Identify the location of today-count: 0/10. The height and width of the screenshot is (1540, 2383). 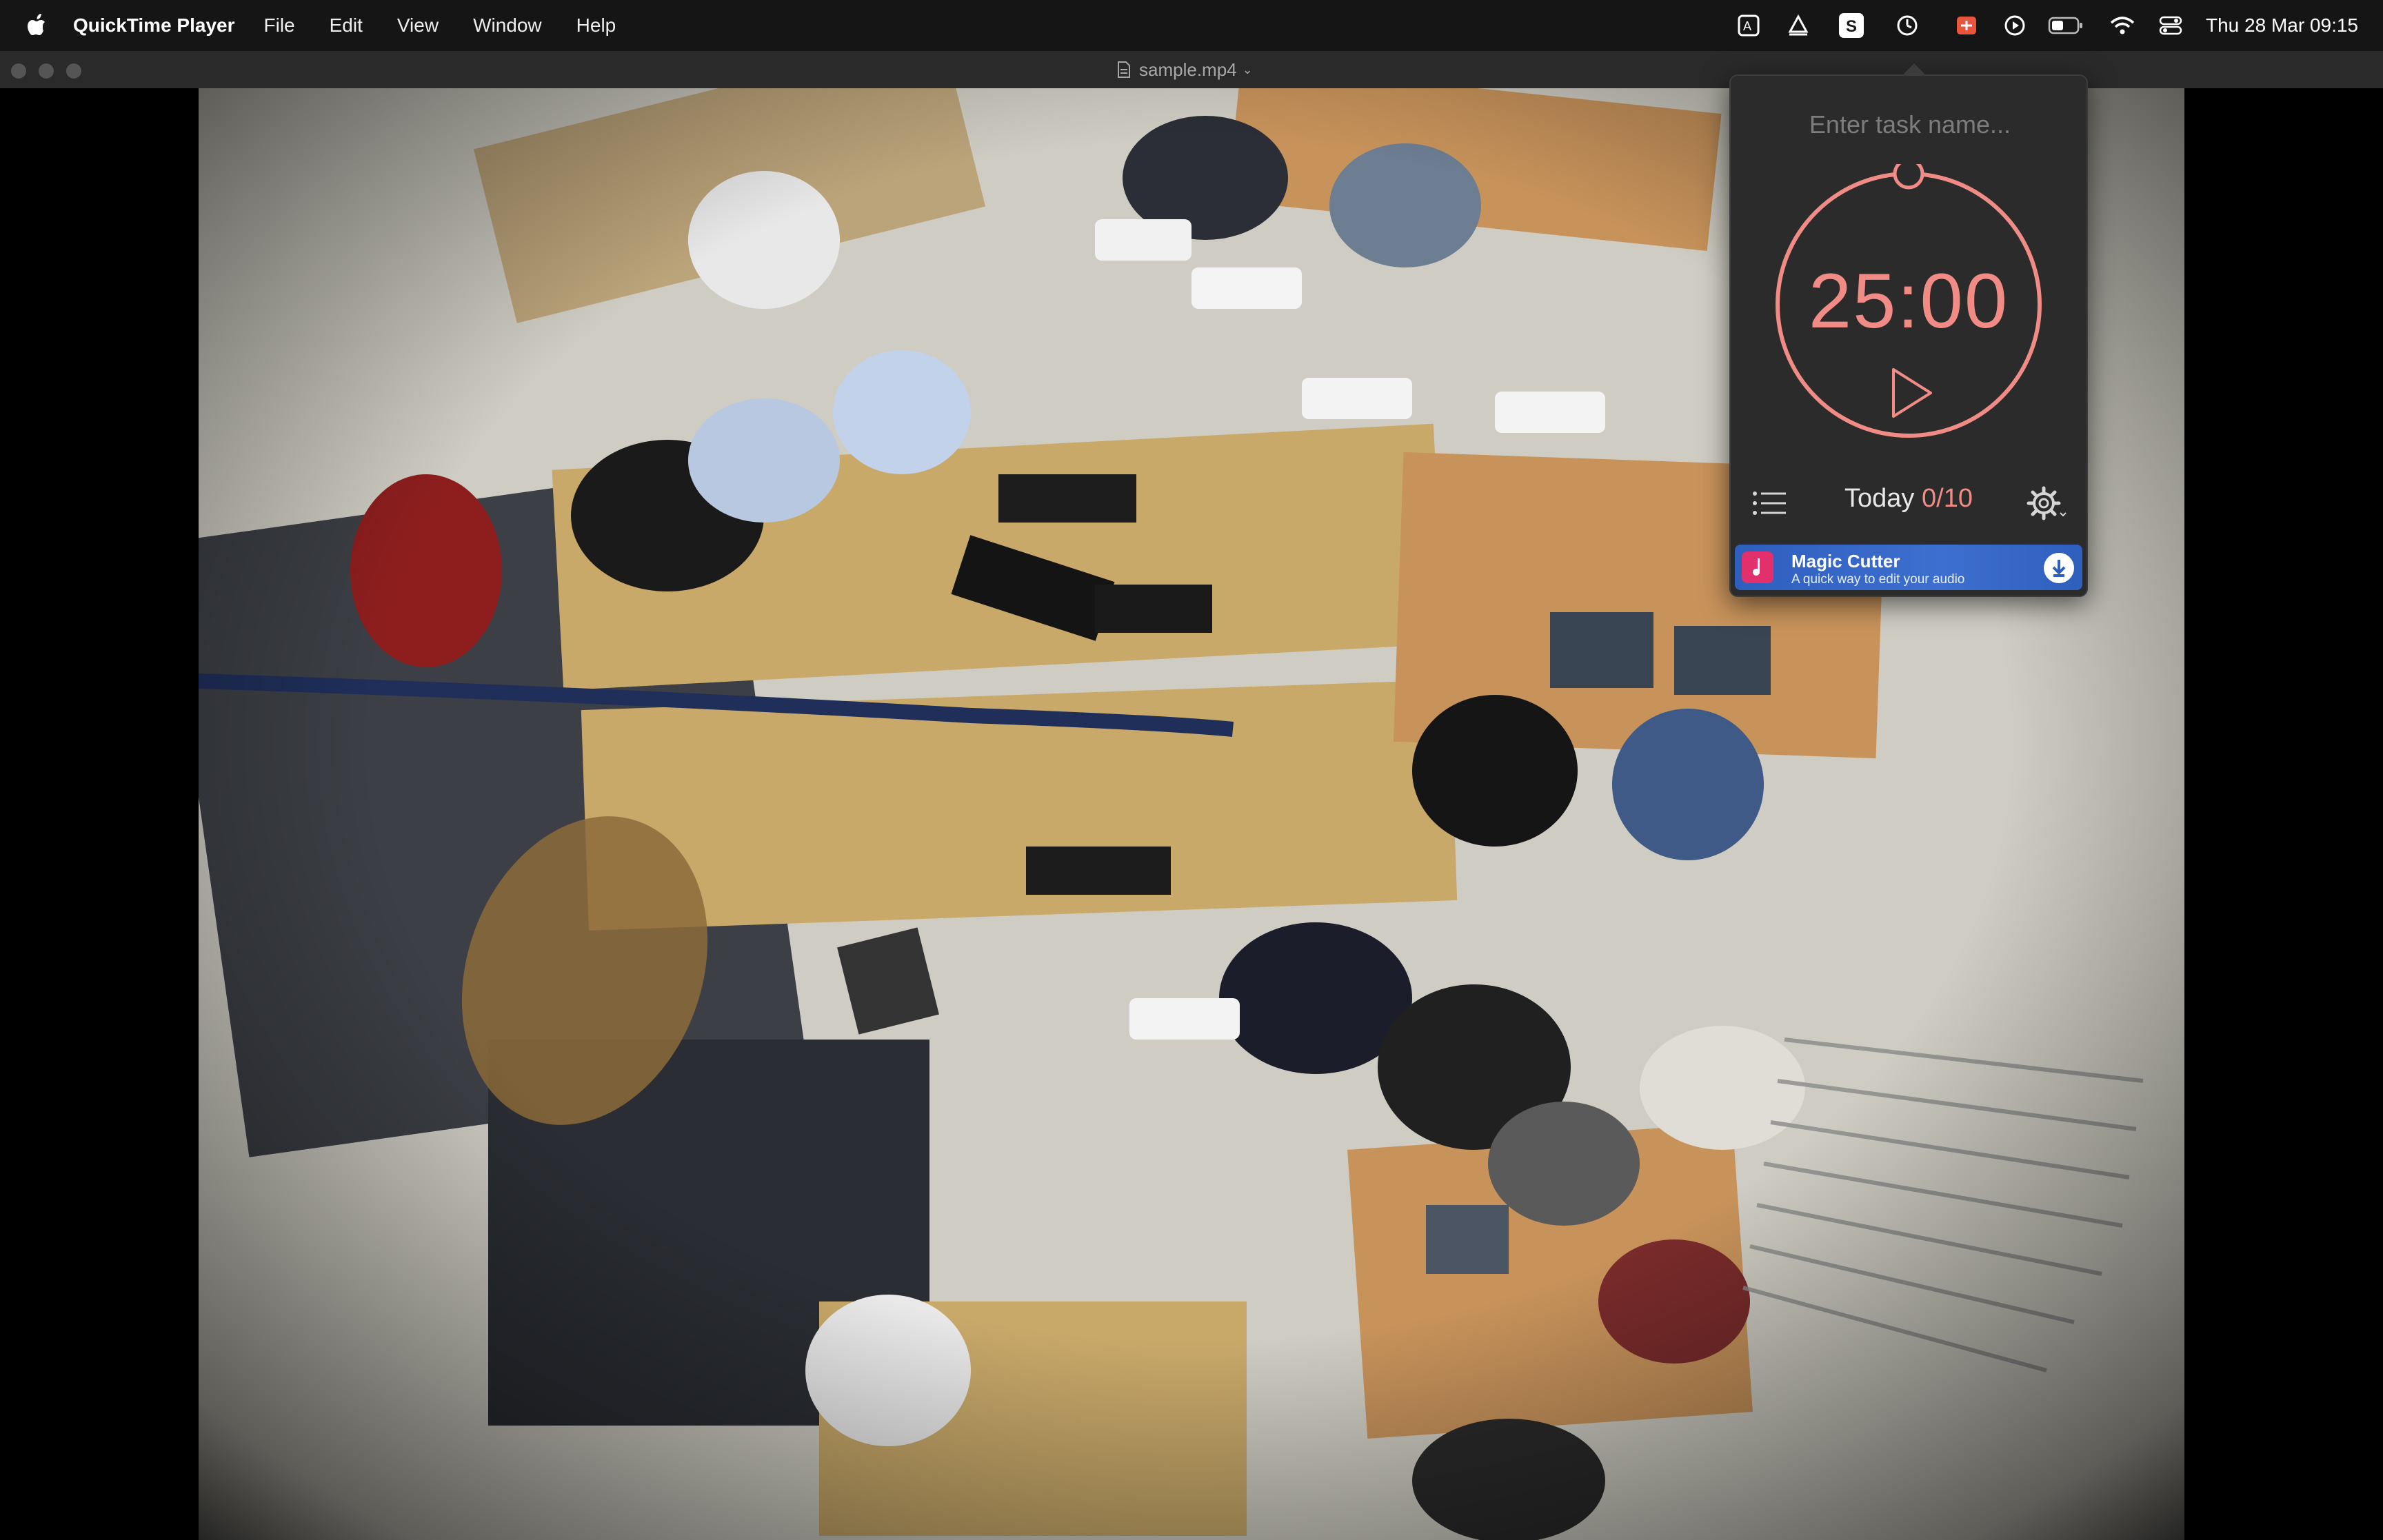
(1947, 499).